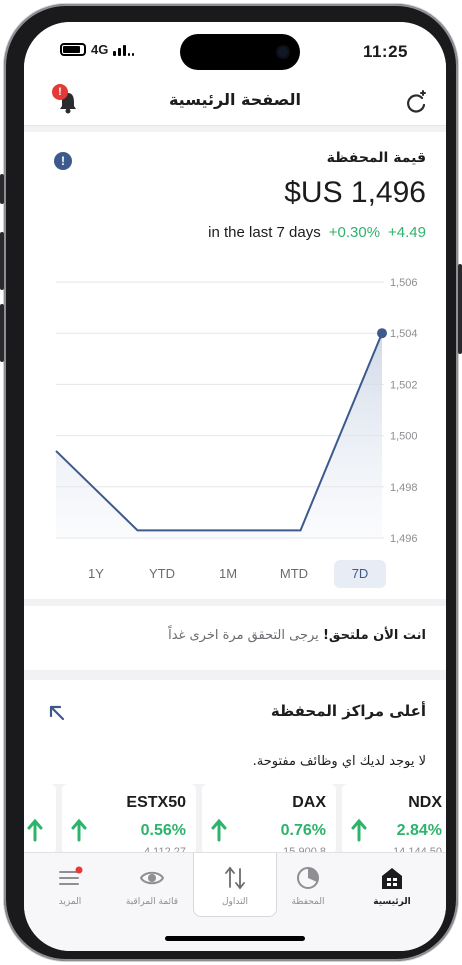  Describe the element at coordinates (404, 334) in the screenshot. I see `y-tick-label: 1,504` at that location.